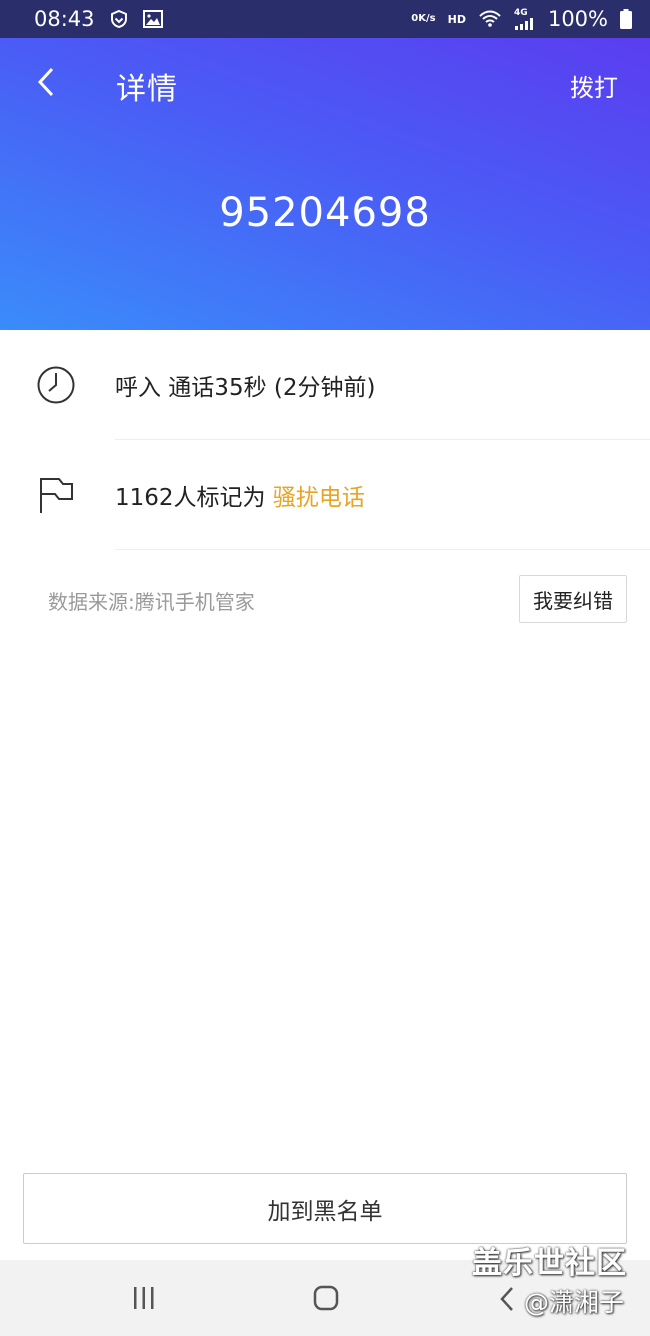 Image resolution: width=650 pixels, height=1336 pixels. Describe the element at coordinates (456, 19) in the screenshot. I see `hd-indicator: HD` at that location.